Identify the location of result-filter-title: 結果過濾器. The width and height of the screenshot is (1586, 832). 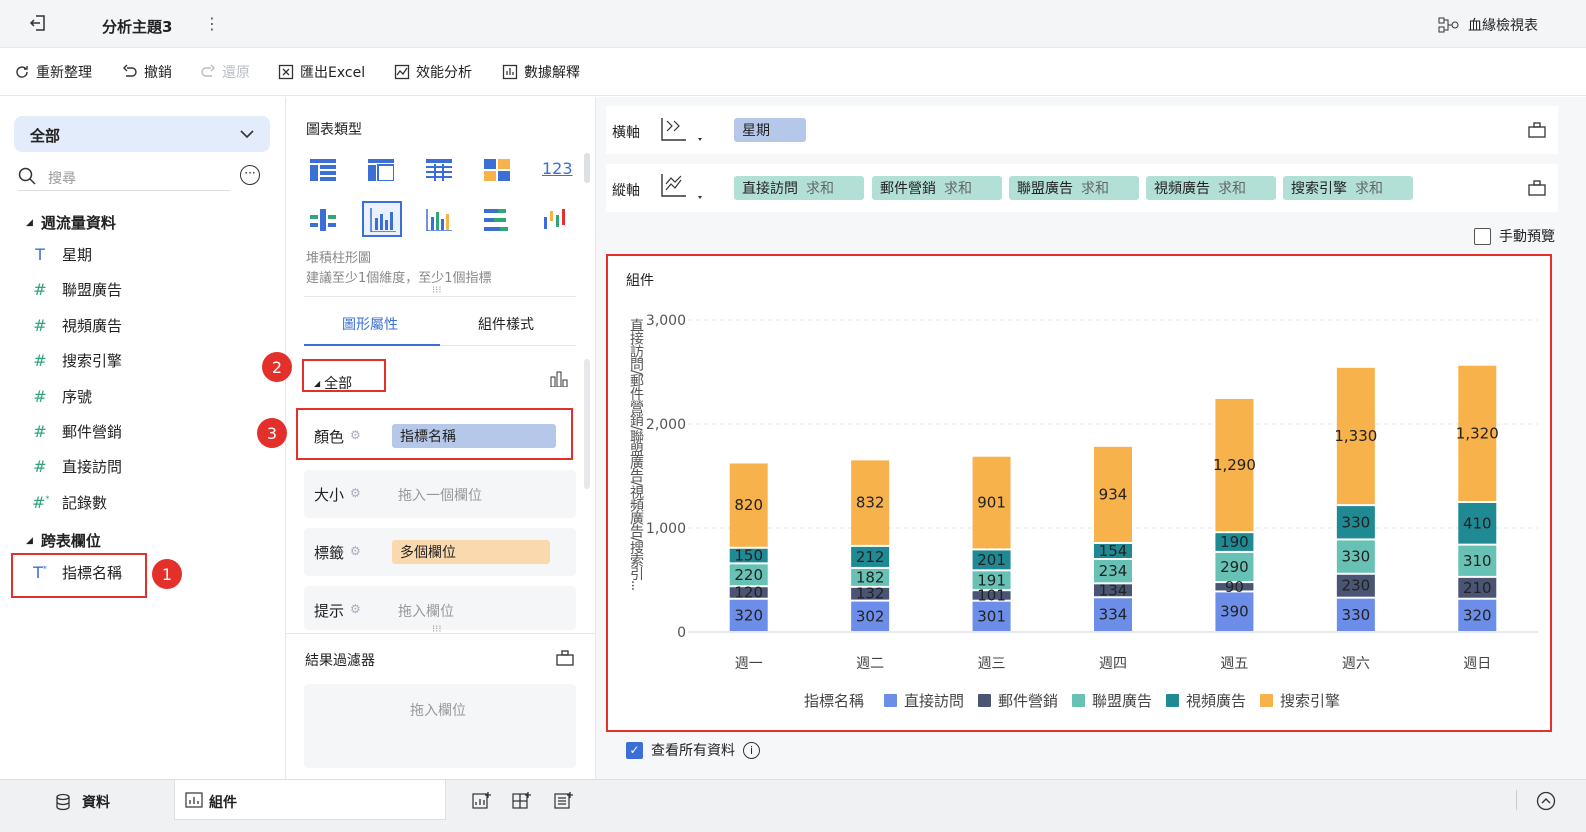
(340, 661).